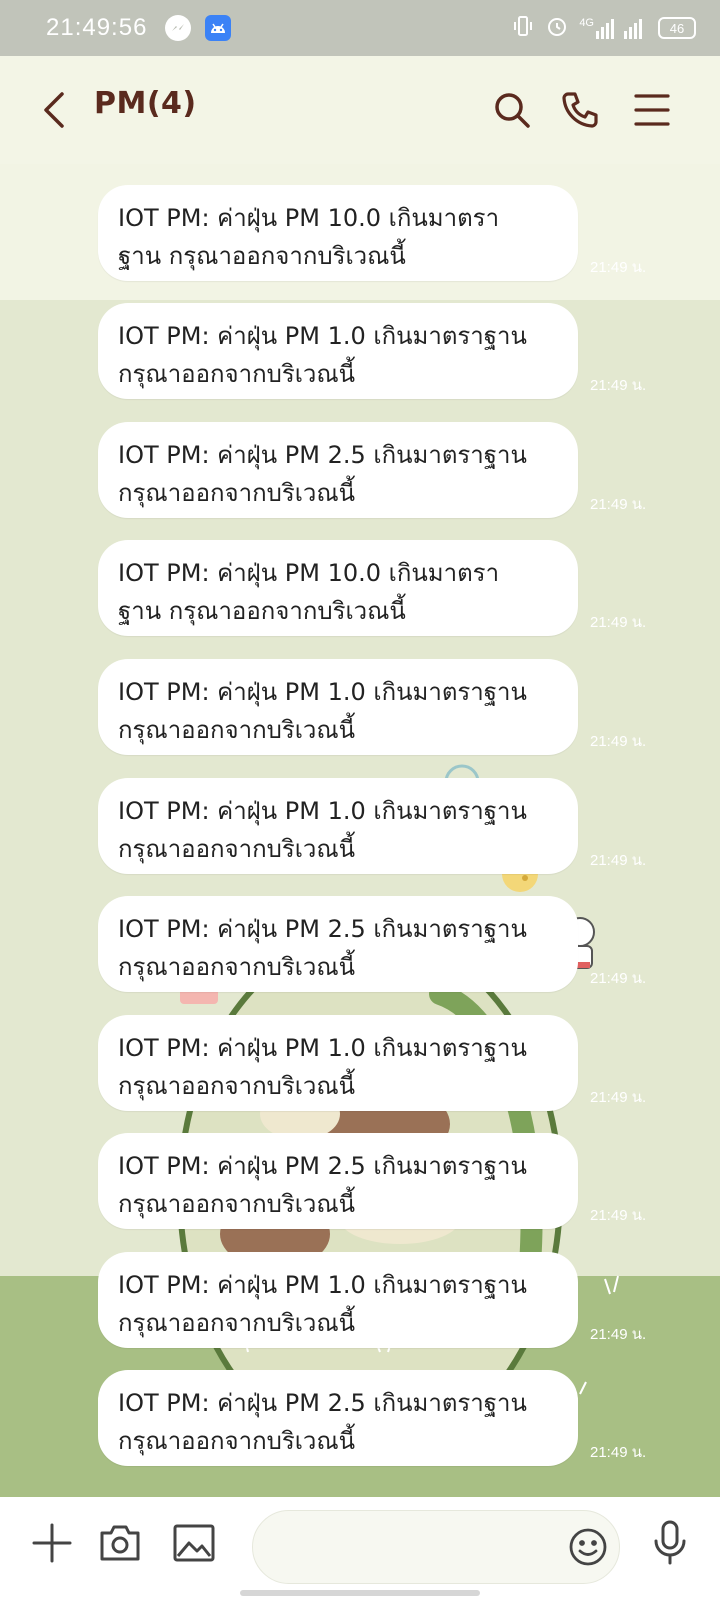 This screenshot has height=1600, width=720. Describe the element at coordinates (613, 28) in the screenshot. I see `signal-icon: 4G` at that location.